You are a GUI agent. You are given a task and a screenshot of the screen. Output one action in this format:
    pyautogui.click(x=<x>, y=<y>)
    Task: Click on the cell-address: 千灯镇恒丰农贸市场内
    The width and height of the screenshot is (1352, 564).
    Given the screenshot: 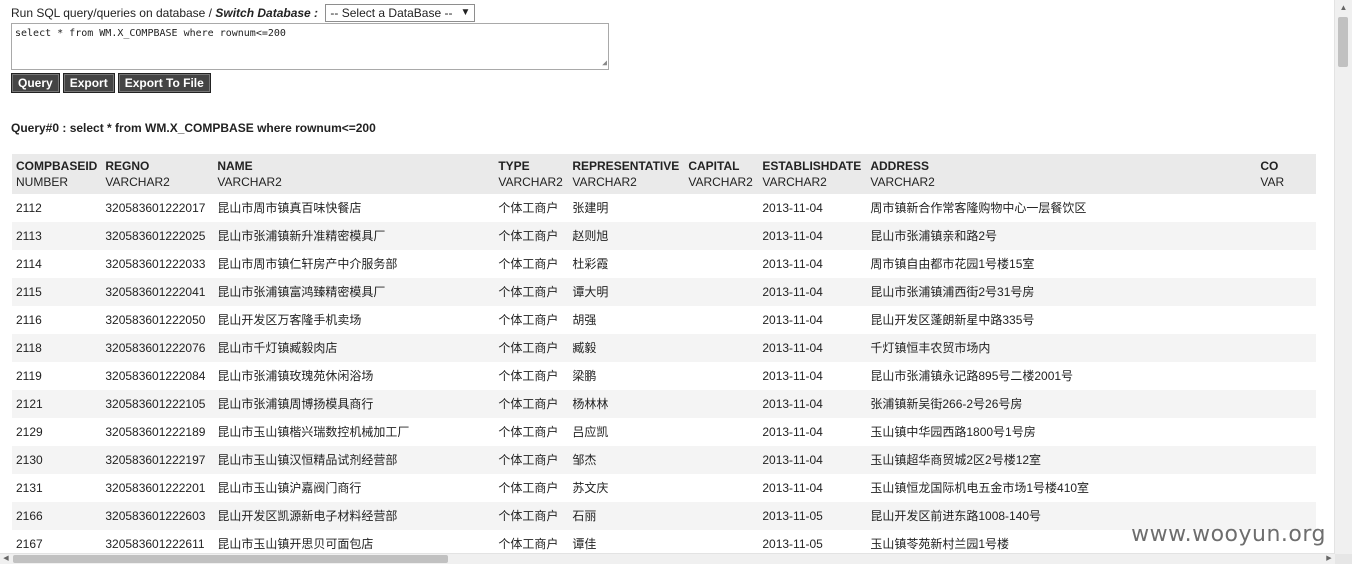 What is the action you would take?
    pyautogui.click(x=930, y=348)
    